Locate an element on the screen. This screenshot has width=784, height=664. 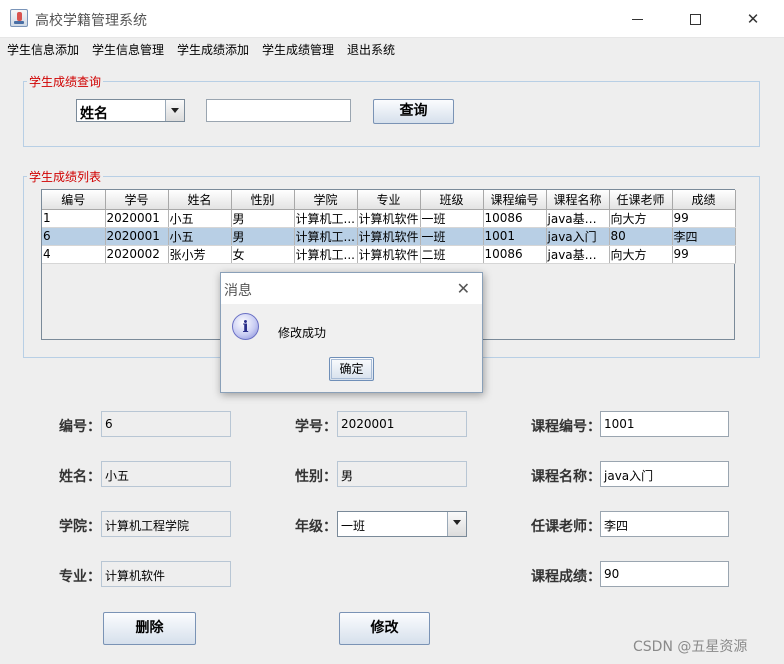
gender-field: 男 is located at coordinates (402, 474).